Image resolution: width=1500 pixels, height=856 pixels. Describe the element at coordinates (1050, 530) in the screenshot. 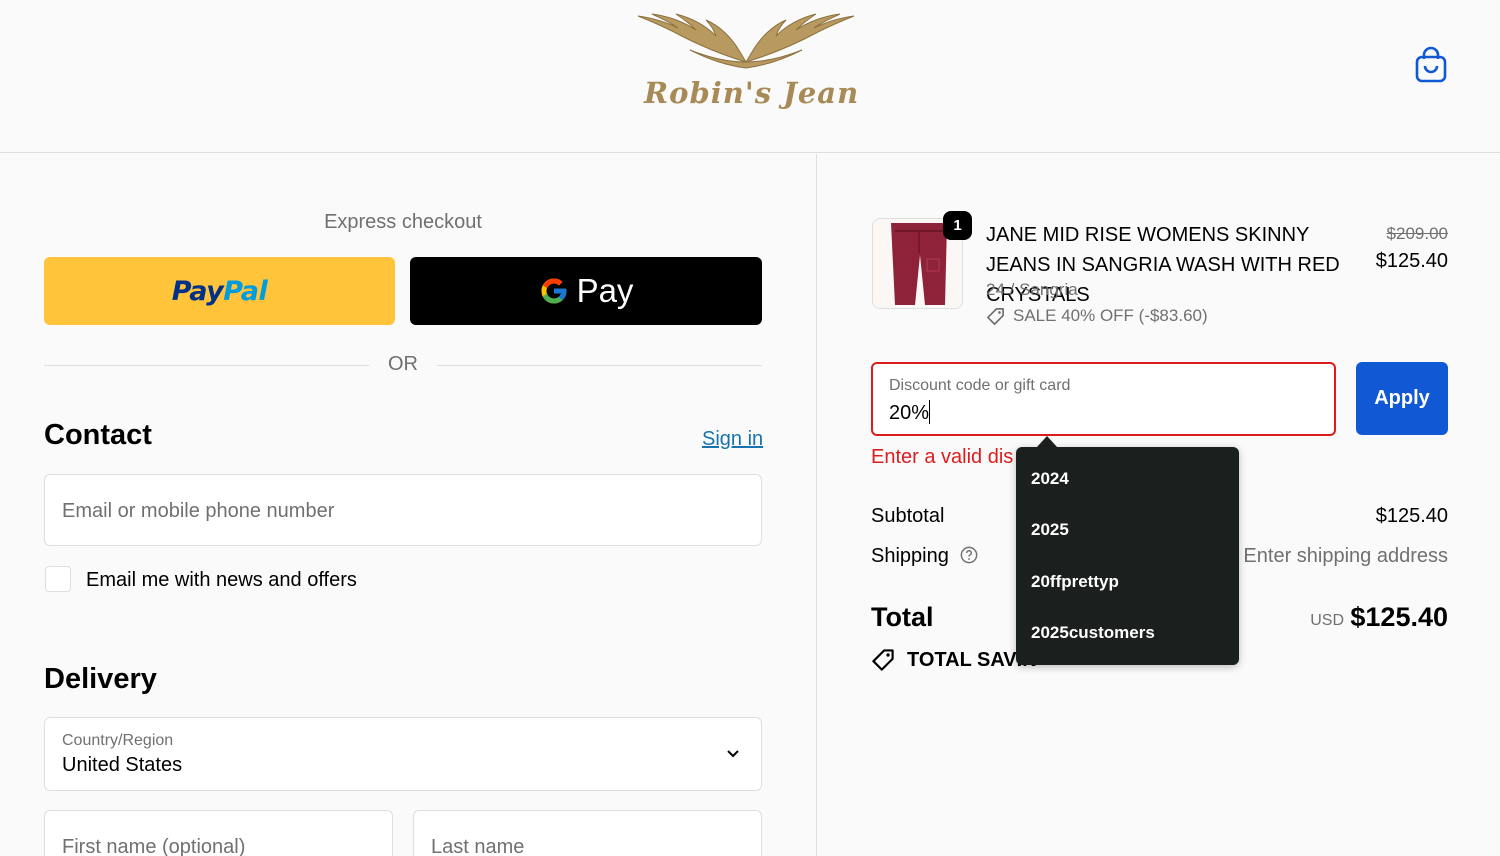

I see `autocomplete-option: 2025` at that location.